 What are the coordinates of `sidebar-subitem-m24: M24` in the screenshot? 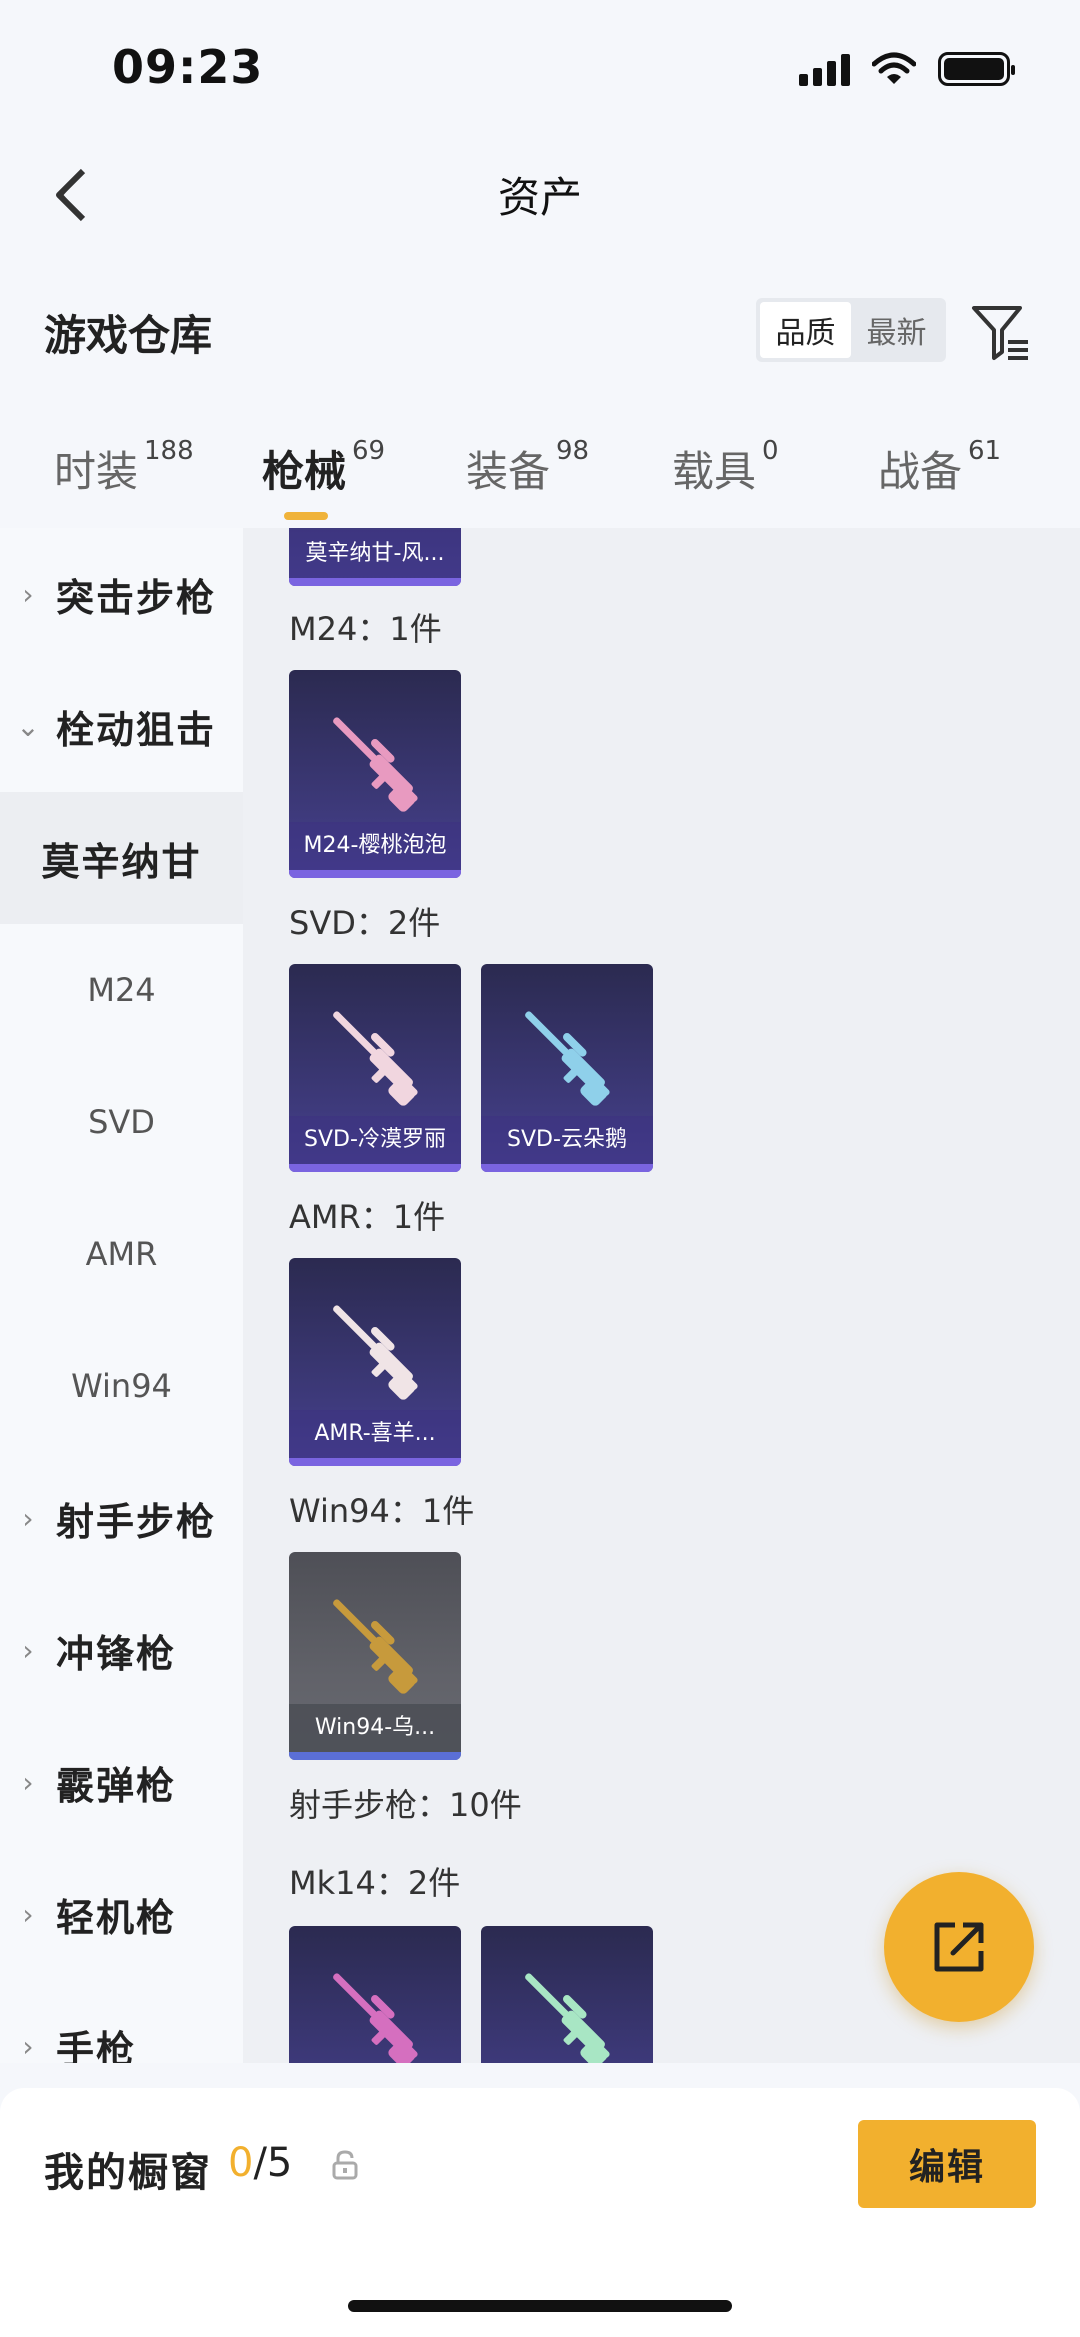 It's located at (121, 990).